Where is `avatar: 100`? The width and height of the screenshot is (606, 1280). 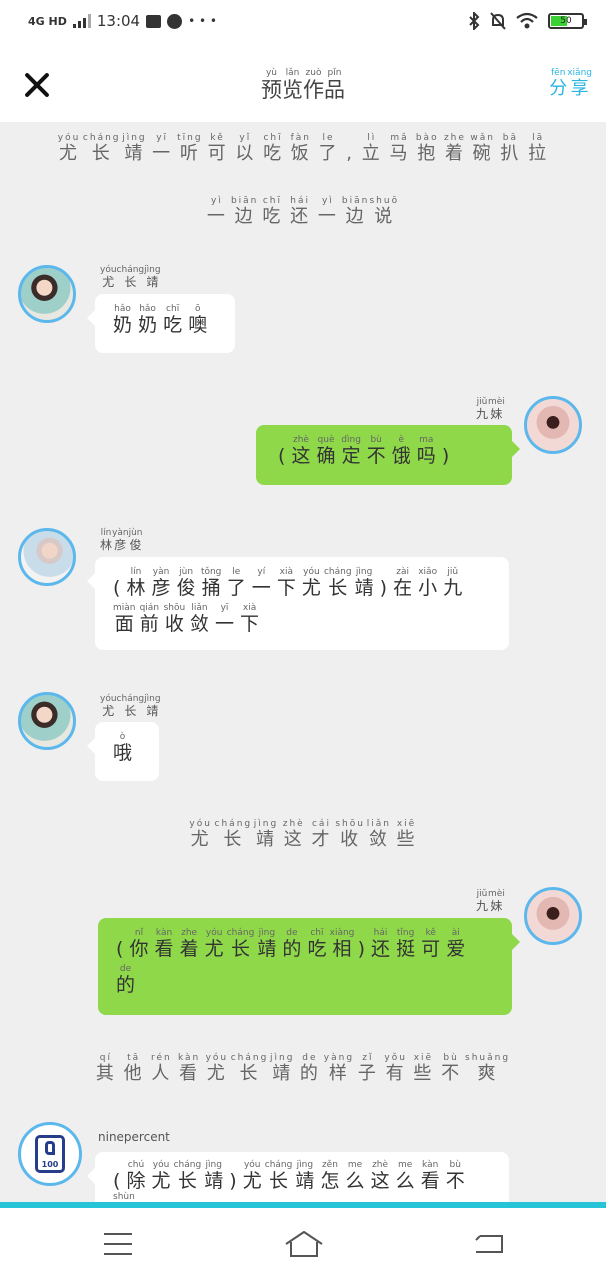 avatar: 100 is located at coordinates (50, 1154).